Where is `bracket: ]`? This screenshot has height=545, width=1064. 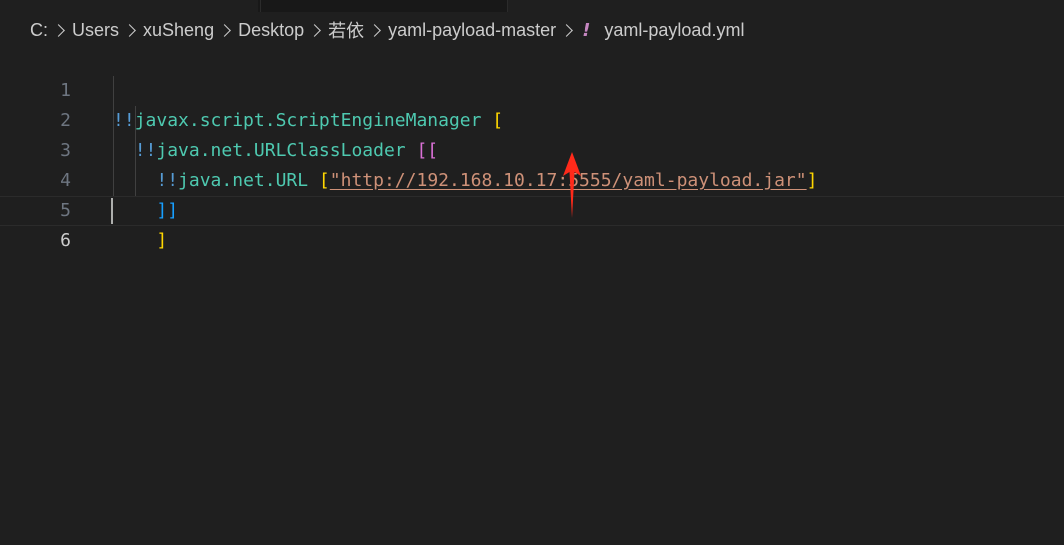
bracket: ] is located at coordinates (162, 240).